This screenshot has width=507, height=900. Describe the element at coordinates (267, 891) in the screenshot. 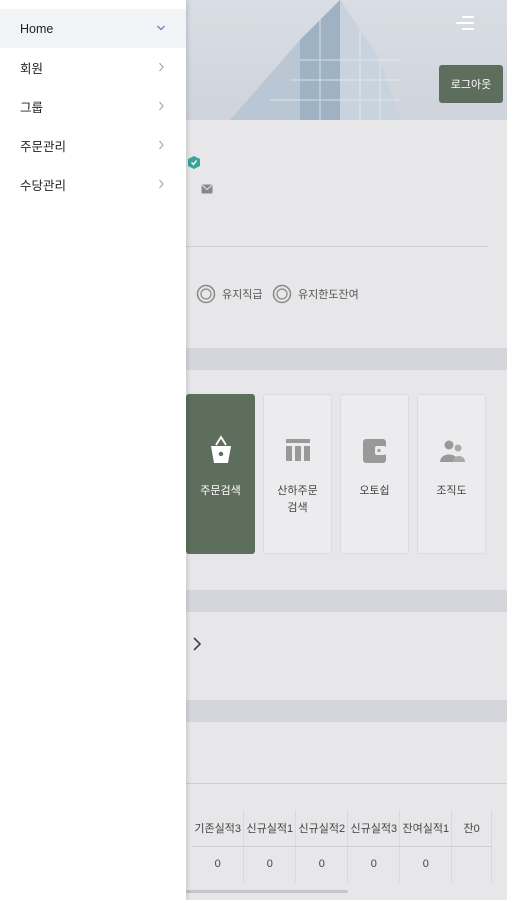

I see `horizontal-scrollbar` at that location.